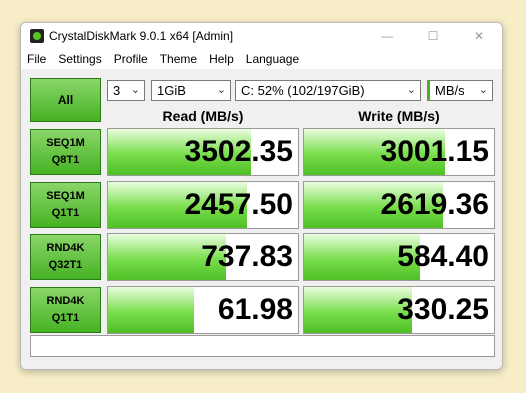 Image resolution: width=526 pixels, height=393 pixels. I want to click on read-result-value: 61.98, so click(255, 309).